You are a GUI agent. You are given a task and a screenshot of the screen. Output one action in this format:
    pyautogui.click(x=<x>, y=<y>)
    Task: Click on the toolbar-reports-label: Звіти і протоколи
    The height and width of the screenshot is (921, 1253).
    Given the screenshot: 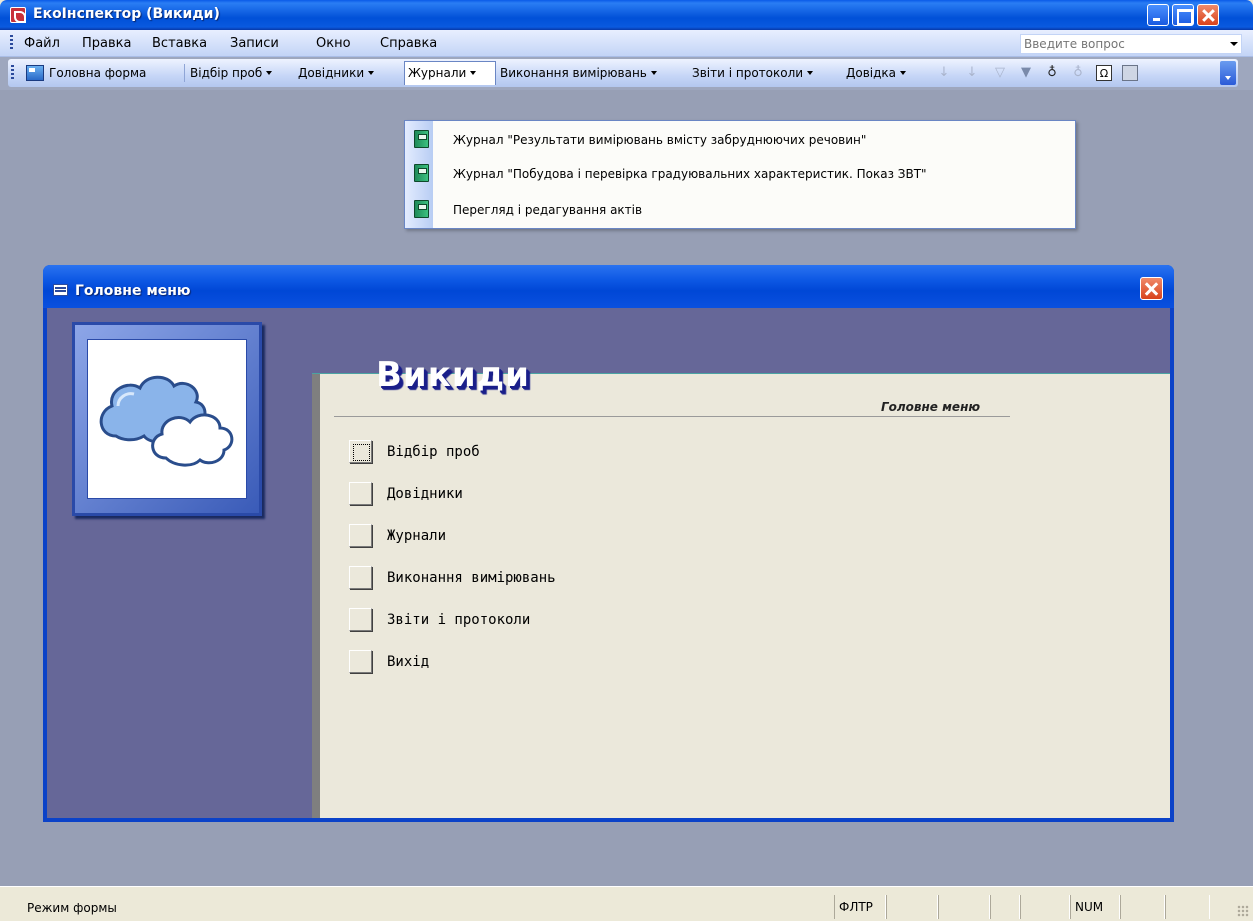 What is the action you would take?
    pyautogui.click(x=748, y=73)
    